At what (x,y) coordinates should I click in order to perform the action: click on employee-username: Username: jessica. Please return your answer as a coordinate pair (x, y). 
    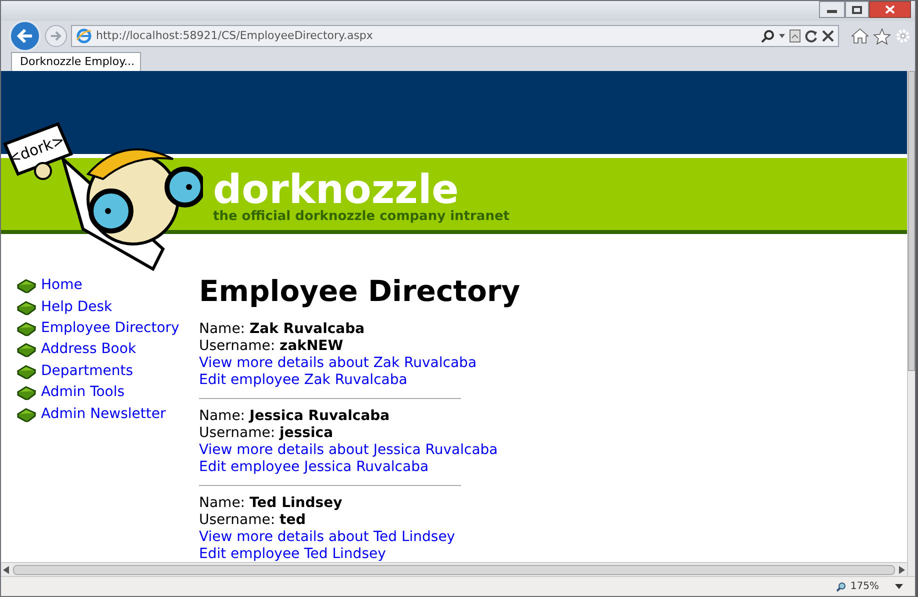
    Looking at the image, I should click on (266, 433).